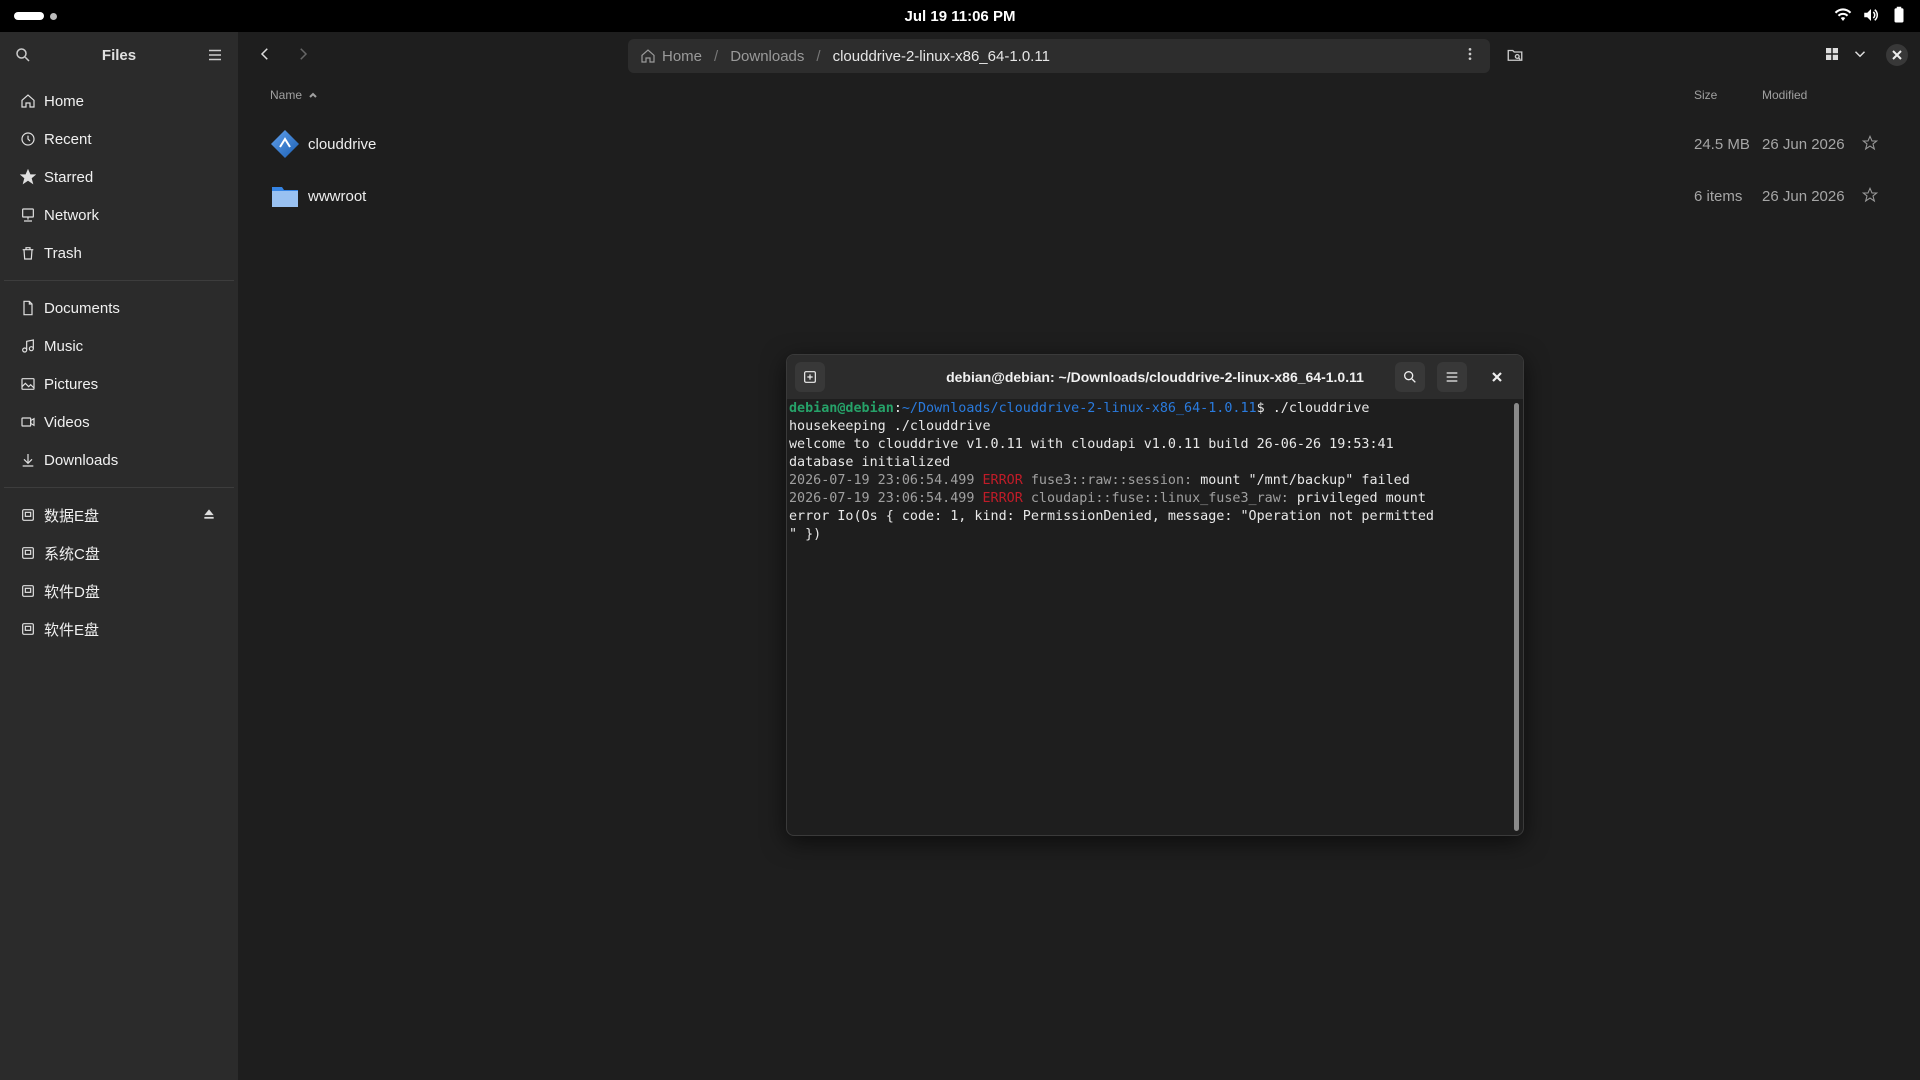  Describe the element at coordinates (64, 346) in the screenshot. I see `sidebar-item-label: Music` at that location.